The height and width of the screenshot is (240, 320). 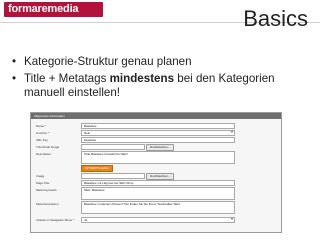 I want to click on description-textarea: Tolle Basteltee Auswahl bei SEO, so click(x=158, y=157).